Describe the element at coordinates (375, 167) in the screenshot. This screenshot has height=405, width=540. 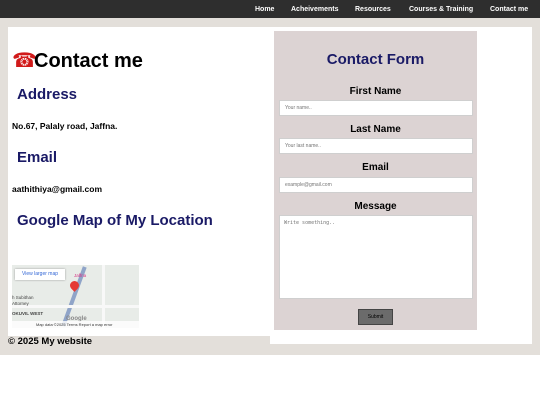
I see `email-label: Email` at that location.